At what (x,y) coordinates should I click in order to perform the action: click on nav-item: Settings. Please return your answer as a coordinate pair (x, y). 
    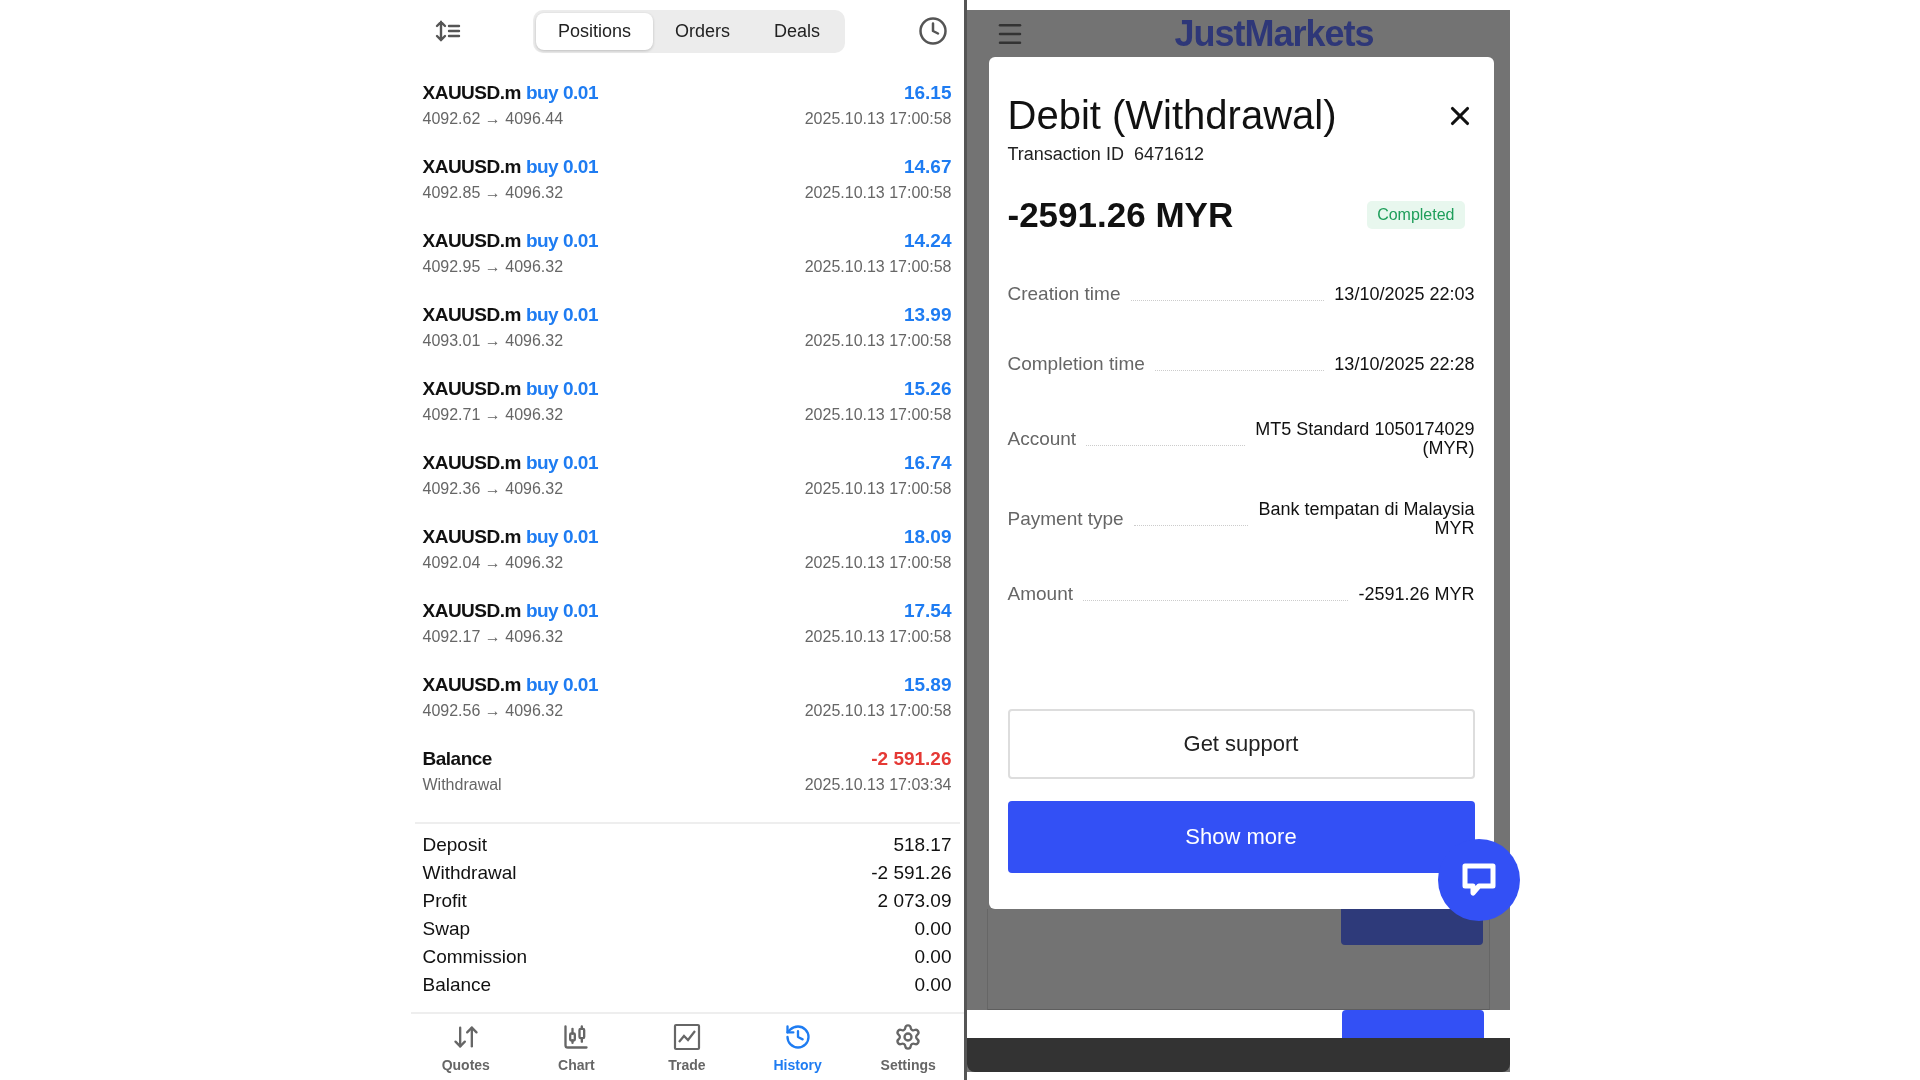
    Looking at the image, I should click on (908, 1048).